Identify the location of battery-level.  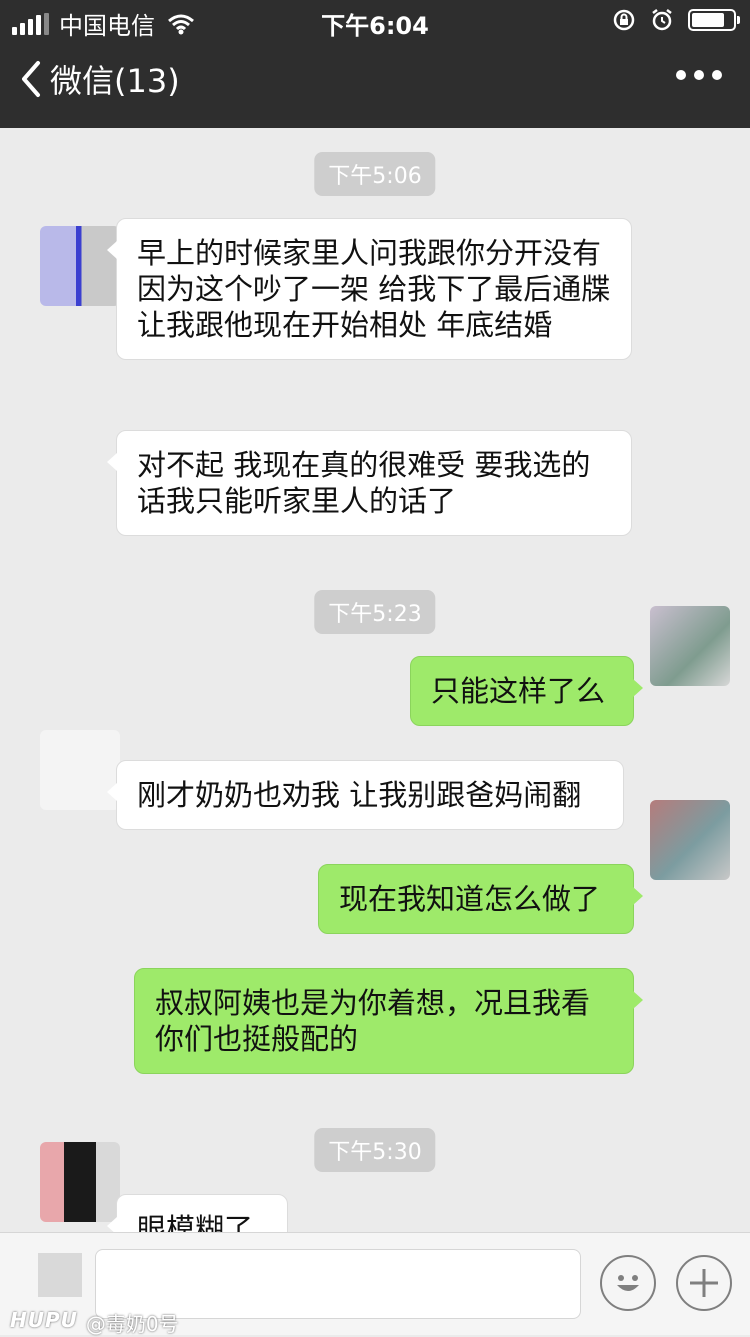
(708, 20).